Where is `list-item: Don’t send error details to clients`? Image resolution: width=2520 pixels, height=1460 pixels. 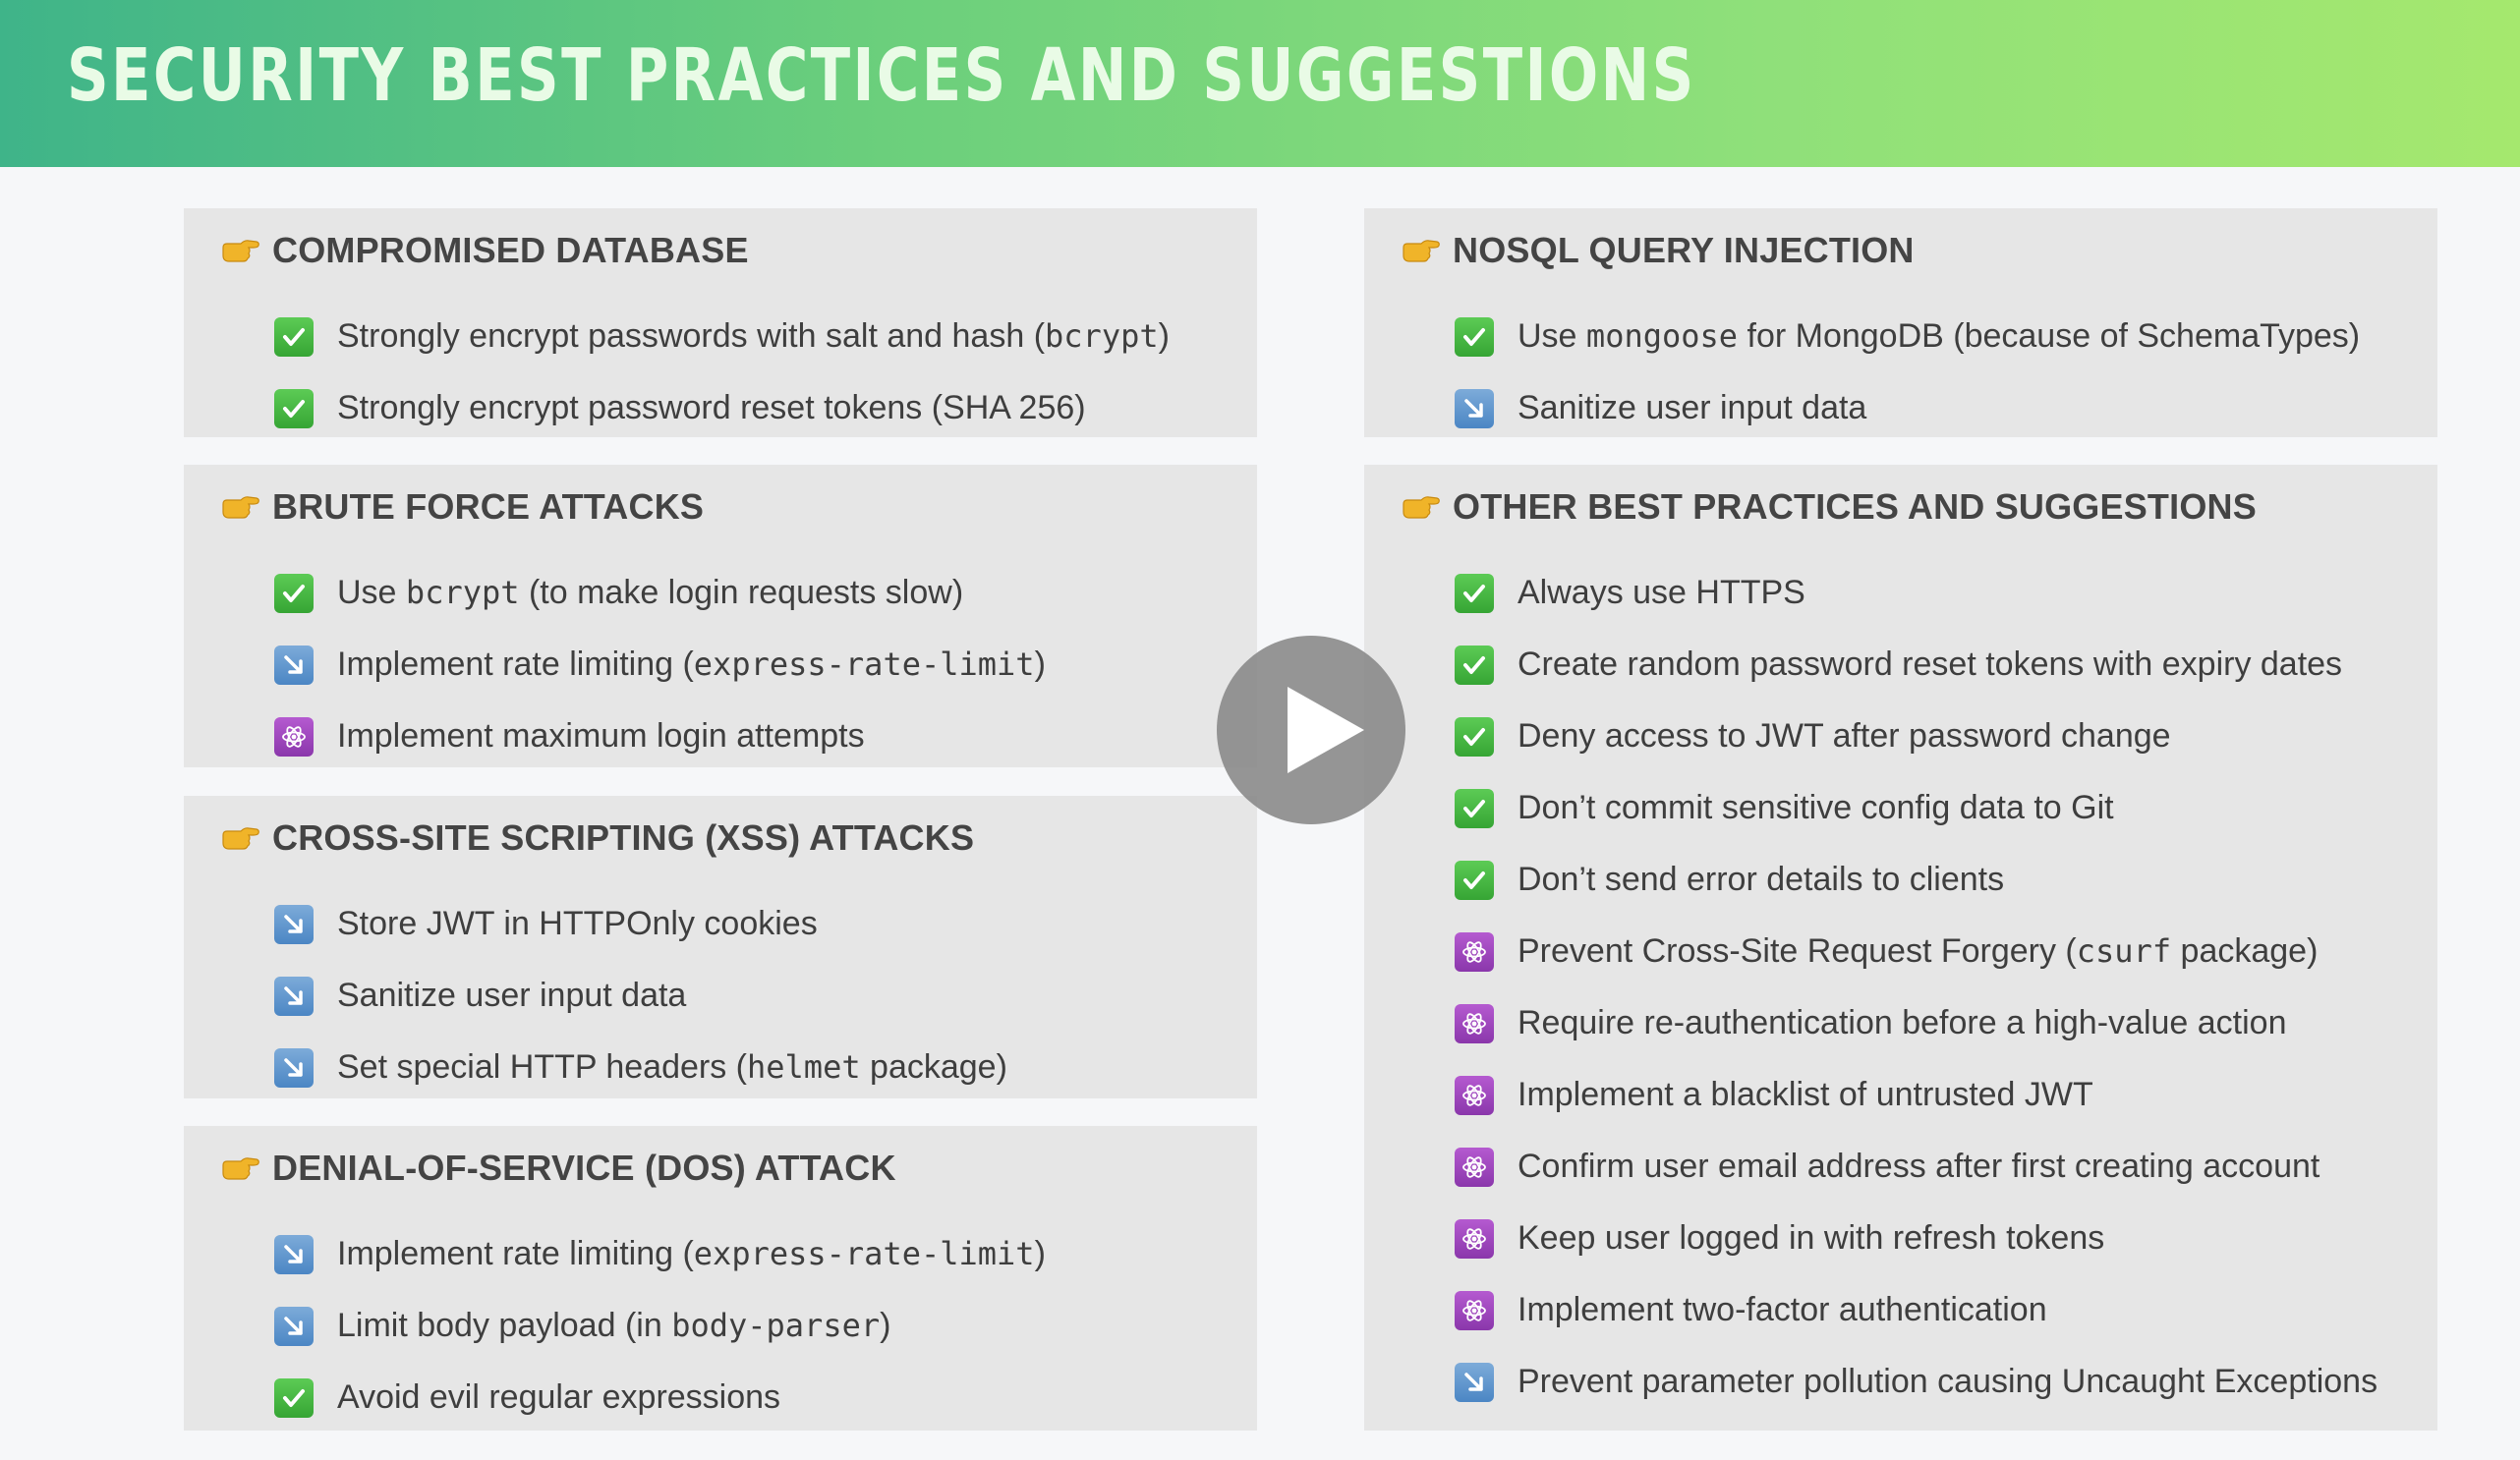
list-item: Don’t send error details to clients is located at coordinates (1941, 880).